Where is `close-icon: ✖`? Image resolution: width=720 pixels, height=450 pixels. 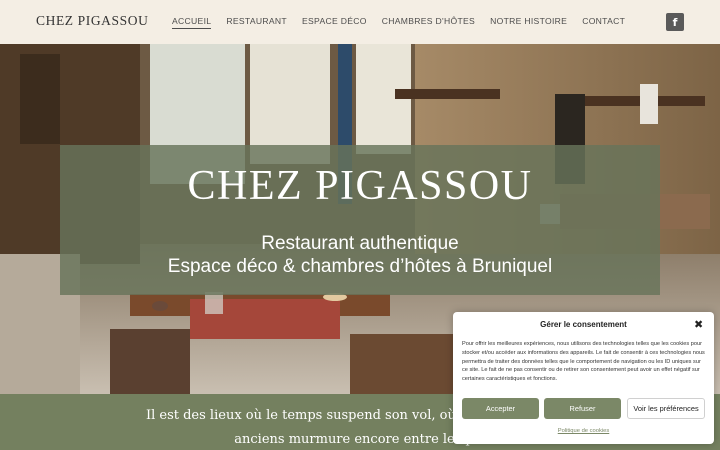 close-icon: ✖ is located at coordinates (698, 324).